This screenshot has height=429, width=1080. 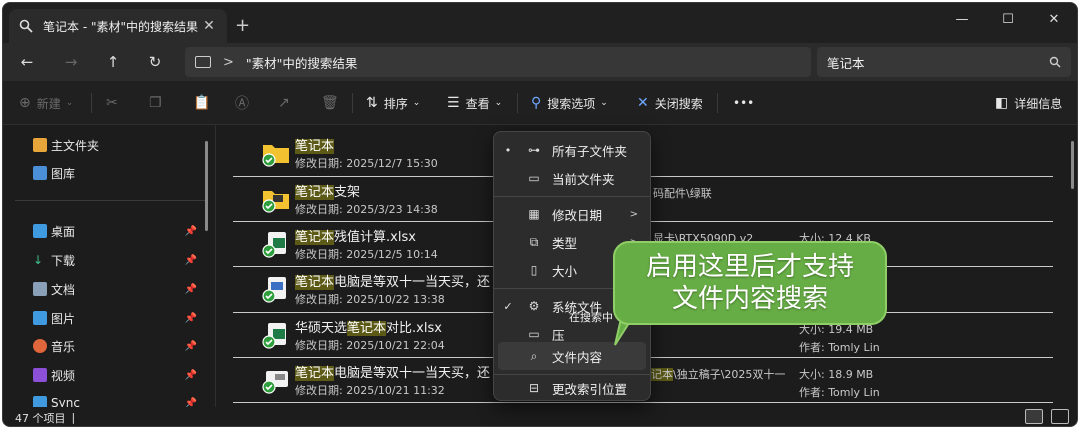 I want to click on sidebar-item-label: 文档, so click(x=63, y=289).